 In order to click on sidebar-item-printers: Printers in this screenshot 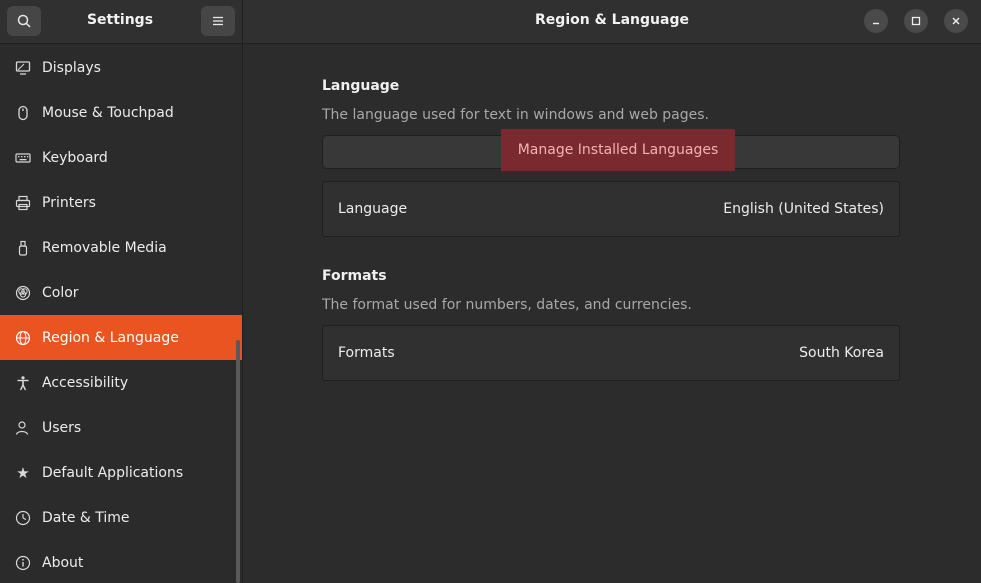, I will do `click(121, 202)`.